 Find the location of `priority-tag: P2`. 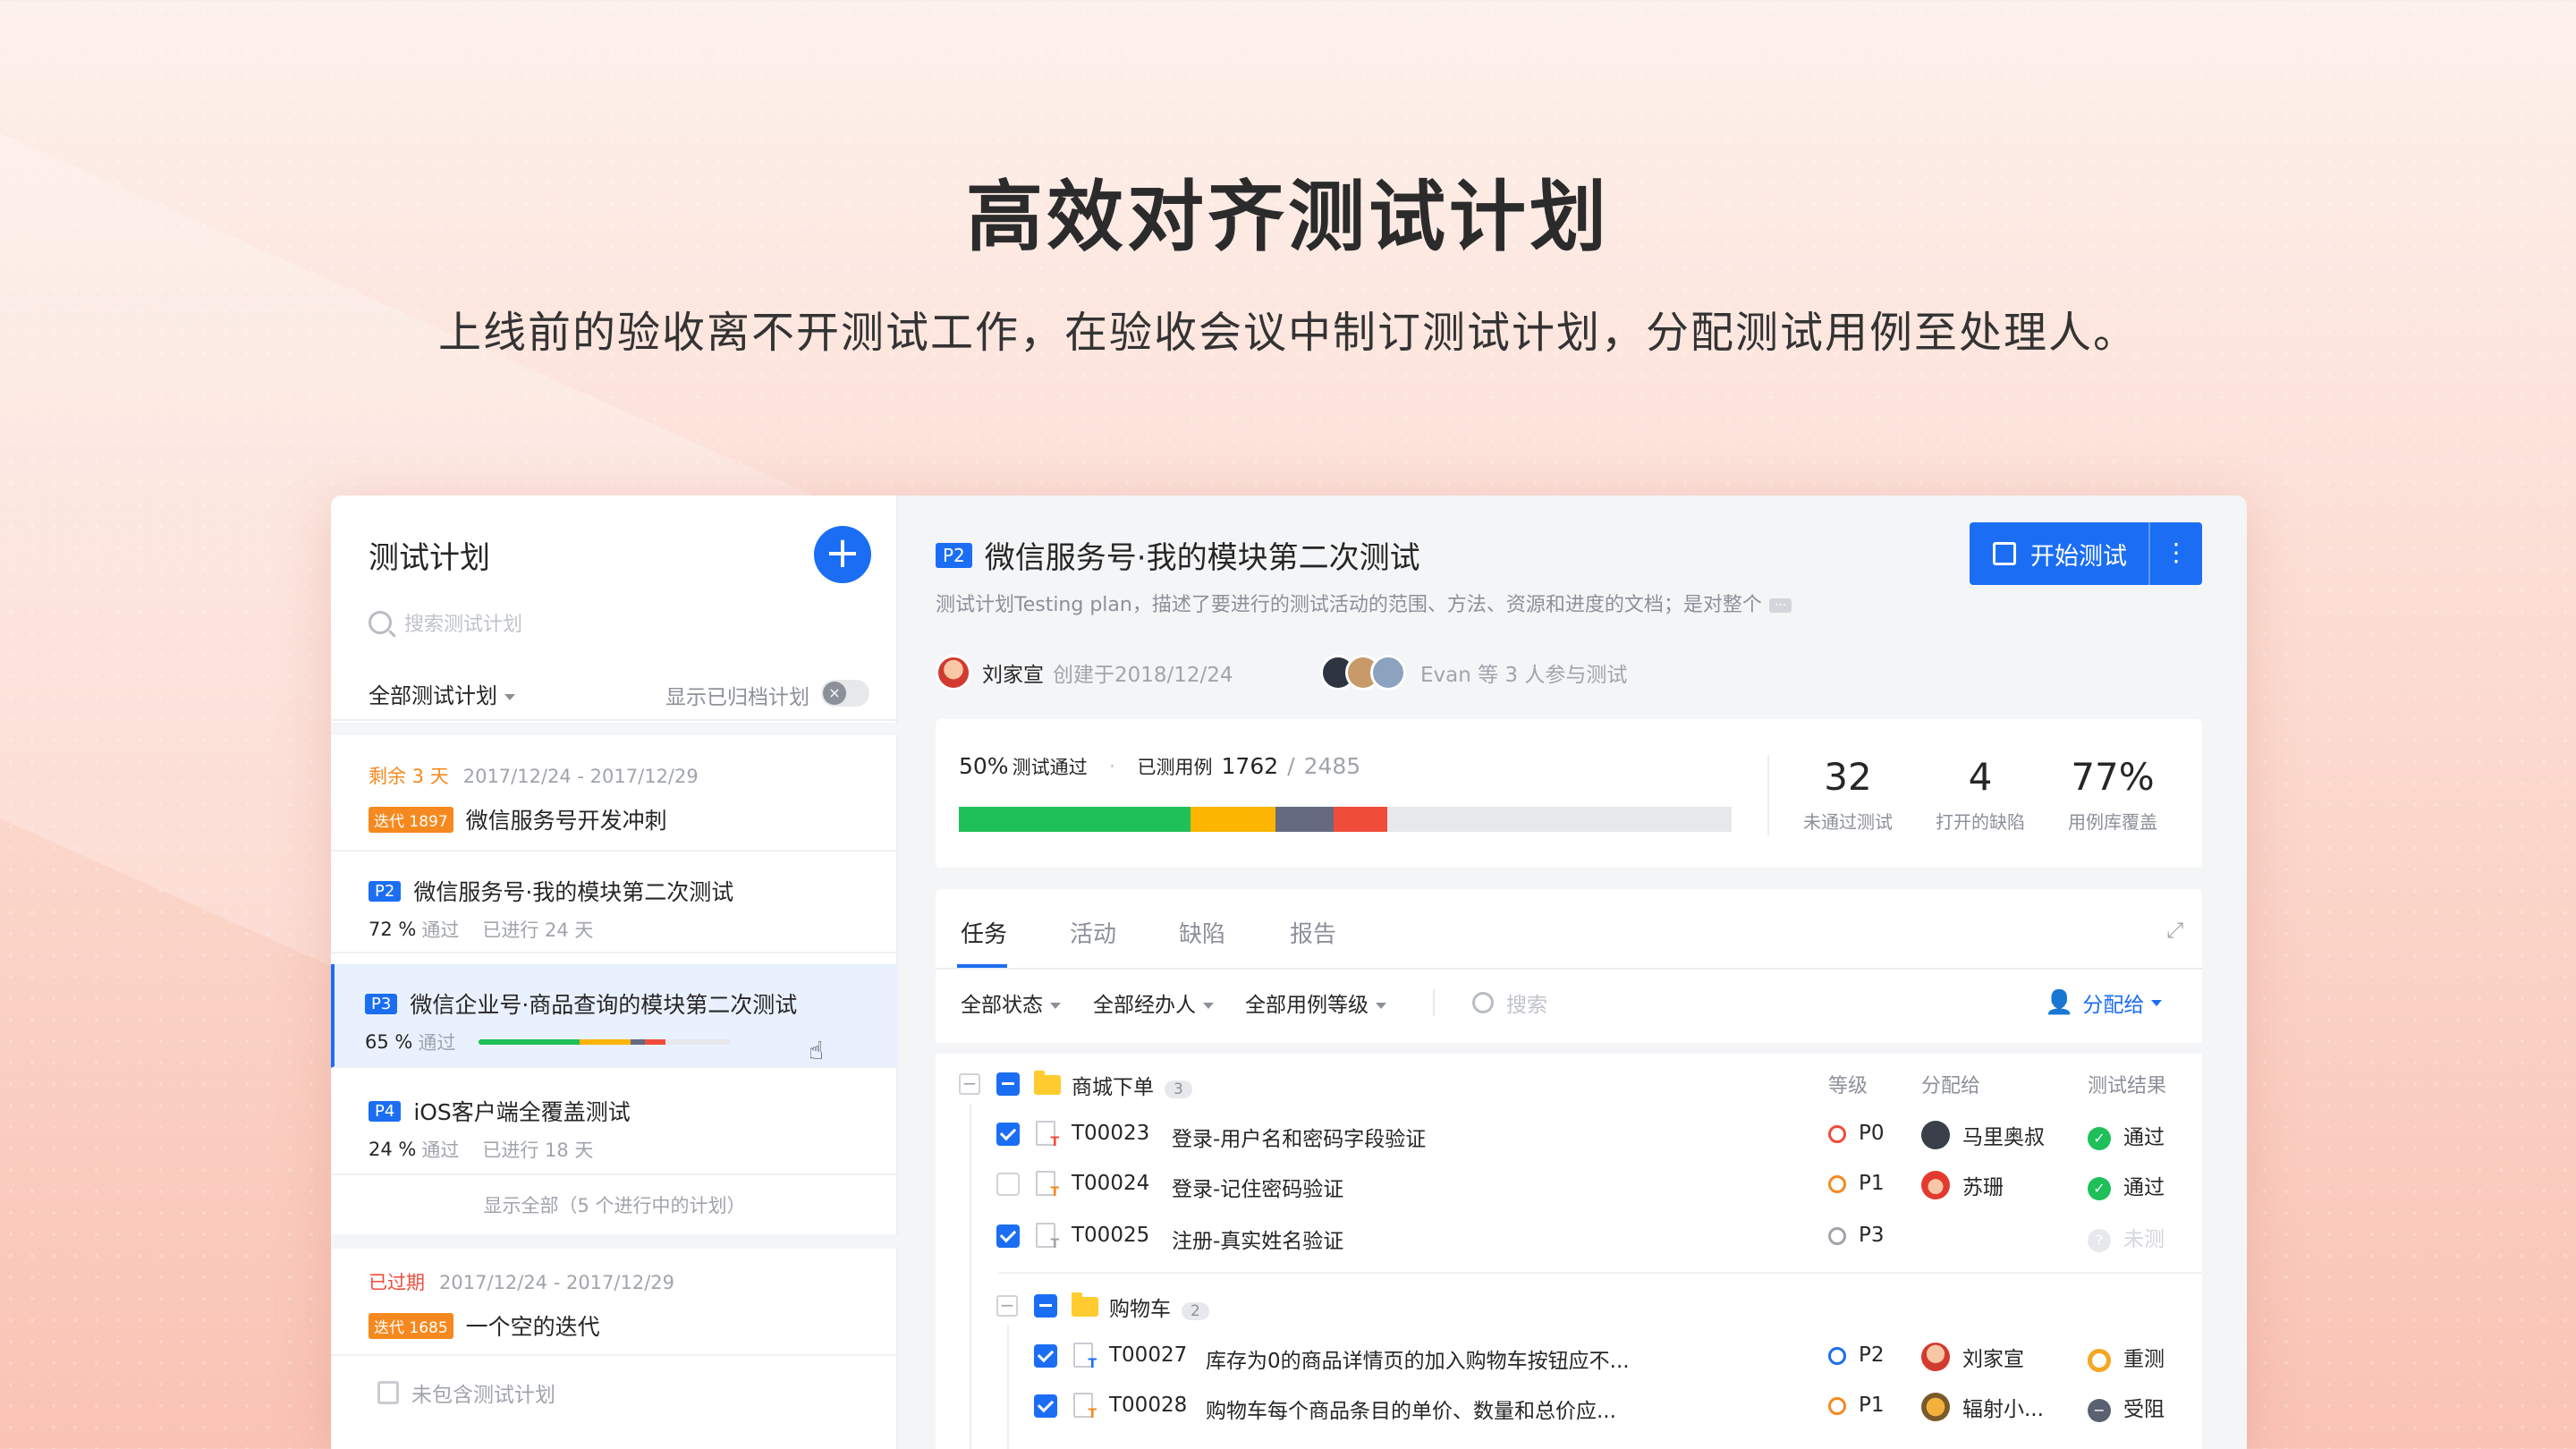

priority-tag: P2 is located at coordinates (954, 555).